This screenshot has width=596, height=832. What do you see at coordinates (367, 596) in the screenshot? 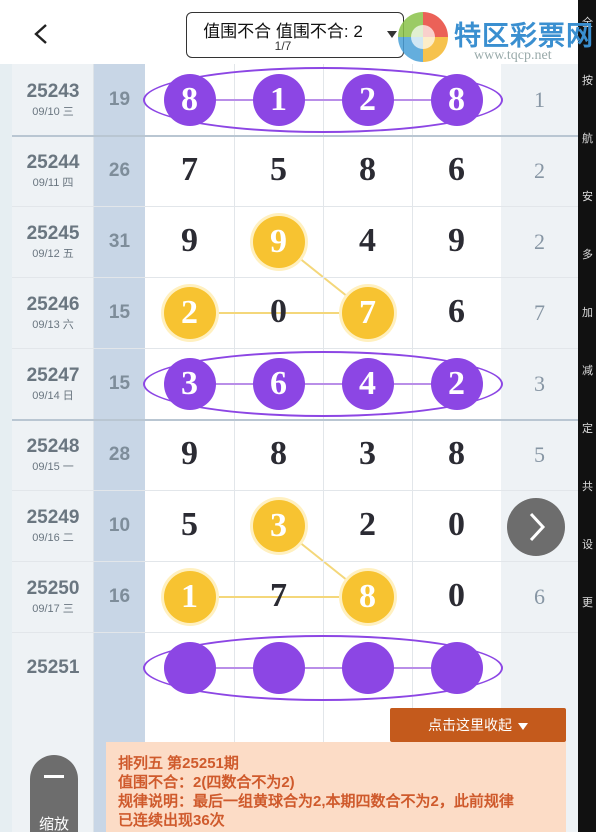
I see `yellow-ball: 8` at bounding box center [367, 596].